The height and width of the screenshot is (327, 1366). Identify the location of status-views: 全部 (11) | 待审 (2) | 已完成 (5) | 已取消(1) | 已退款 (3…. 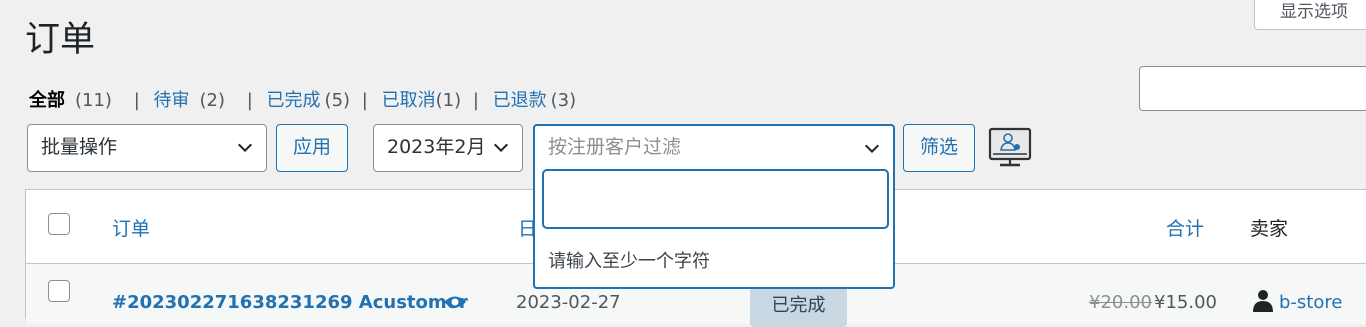
(302, 99).